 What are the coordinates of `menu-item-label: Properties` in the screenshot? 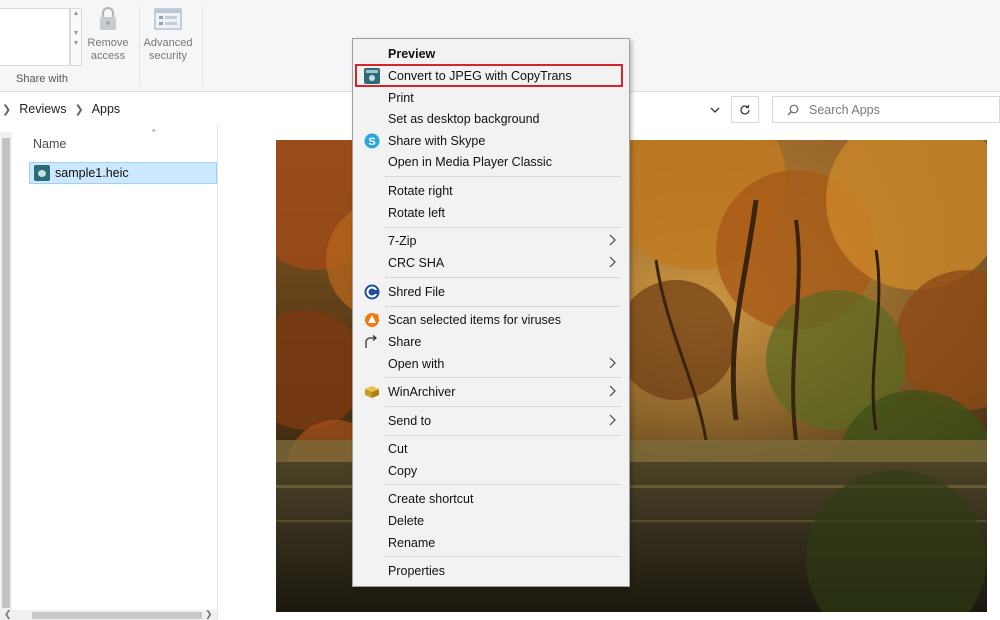 It's located at (416, 571).